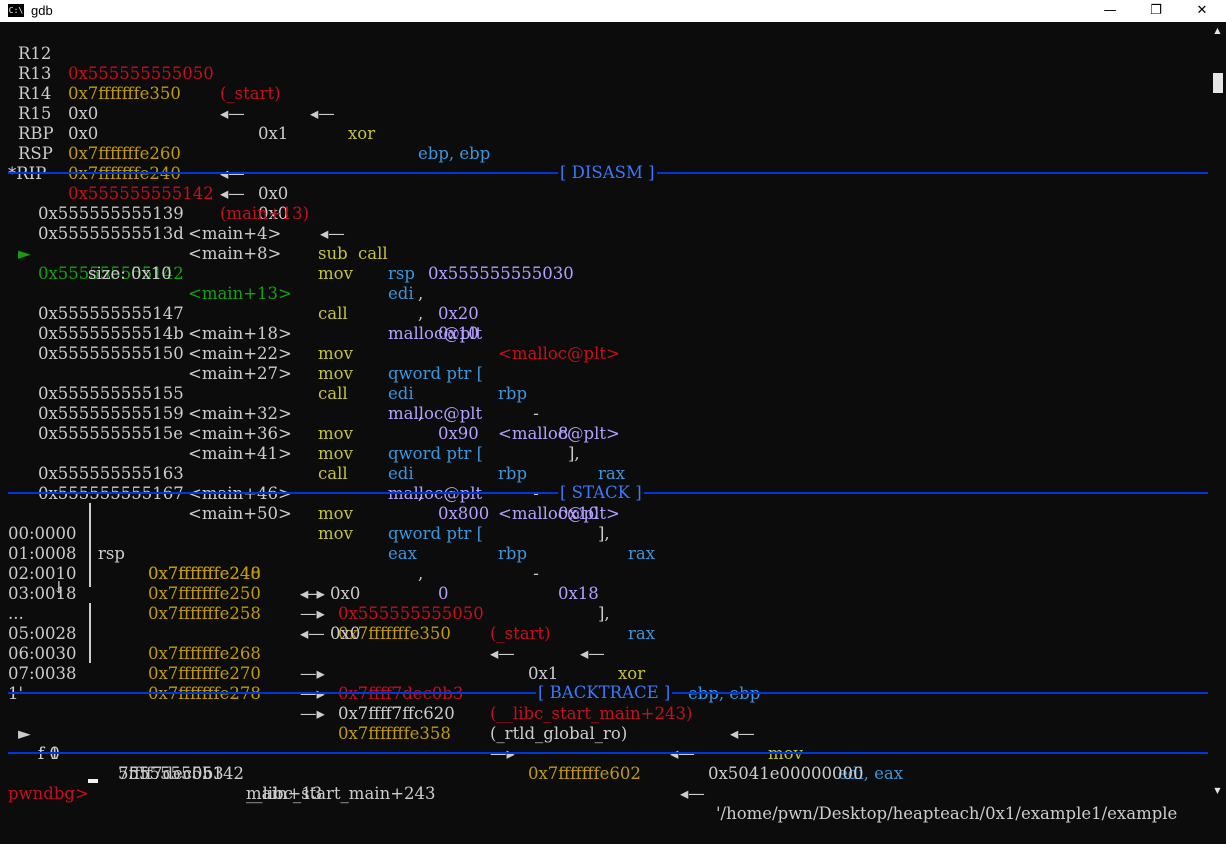 The image size is (1226, 844). I want to click on stack-row: 03:0018 0x7fffffffe258 ◂— 0x0, so click(184, 603).